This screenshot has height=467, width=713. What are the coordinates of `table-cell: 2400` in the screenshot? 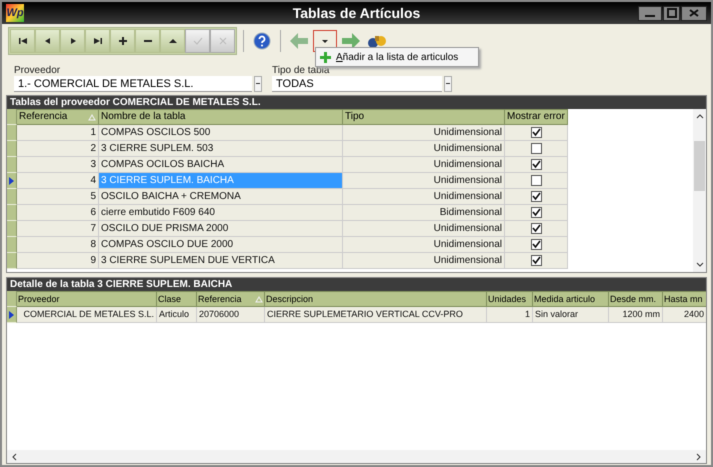 It's located at (684, 315).